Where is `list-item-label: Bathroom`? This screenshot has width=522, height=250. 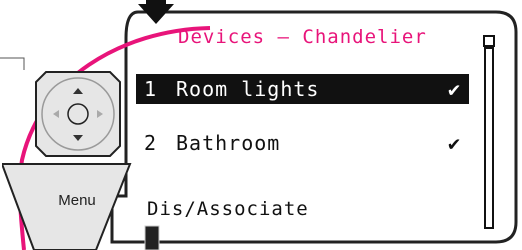 list-item-label: Bathroom is located at coordinates (228, 143).